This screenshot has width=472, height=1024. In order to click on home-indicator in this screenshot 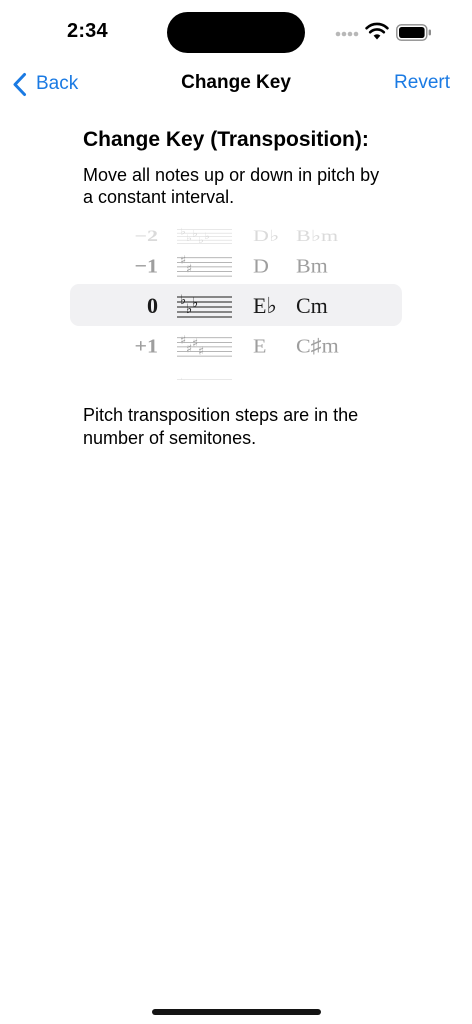, I will do `click(236, 1012)`.